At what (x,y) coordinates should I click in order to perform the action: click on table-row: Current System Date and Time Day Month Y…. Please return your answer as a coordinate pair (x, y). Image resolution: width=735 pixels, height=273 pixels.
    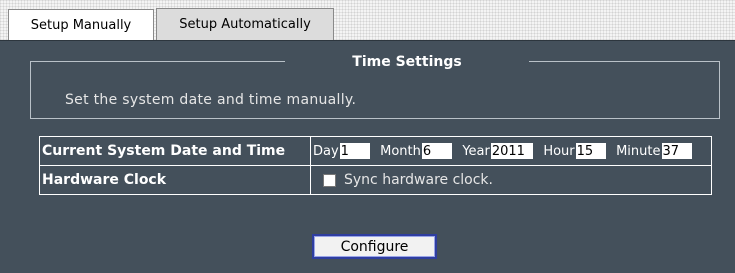
    Looking at the image, I should click on (375, 151).